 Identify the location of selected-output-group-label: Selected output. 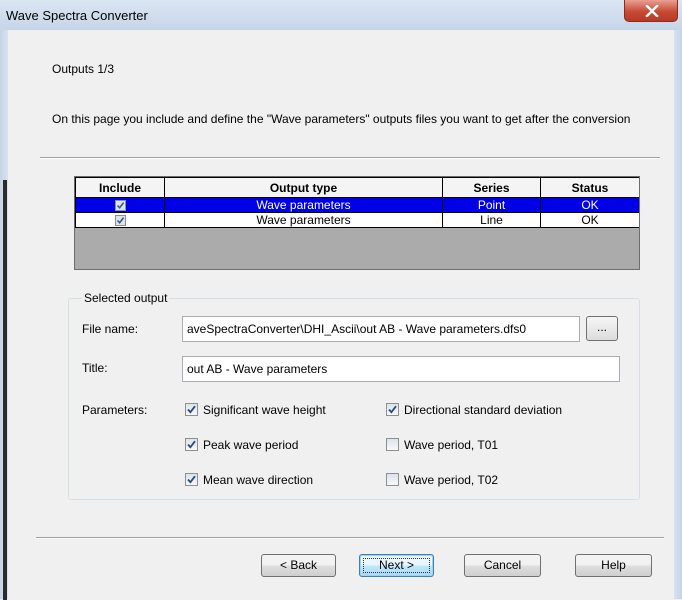
(126, 298).